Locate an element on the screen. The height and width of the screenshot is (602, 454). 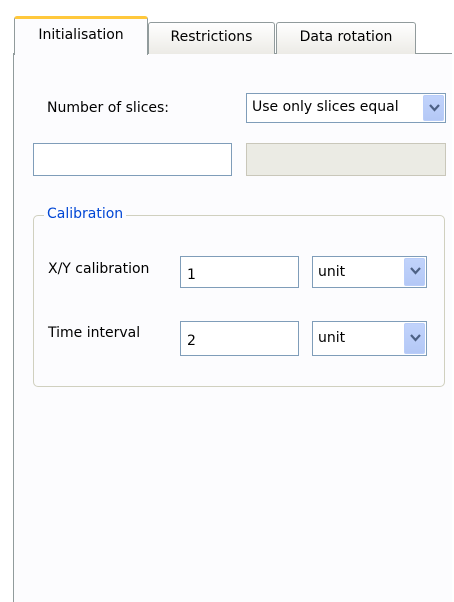
tab-data-rotation-label: Data rotation is located at coordinates (346, 37).